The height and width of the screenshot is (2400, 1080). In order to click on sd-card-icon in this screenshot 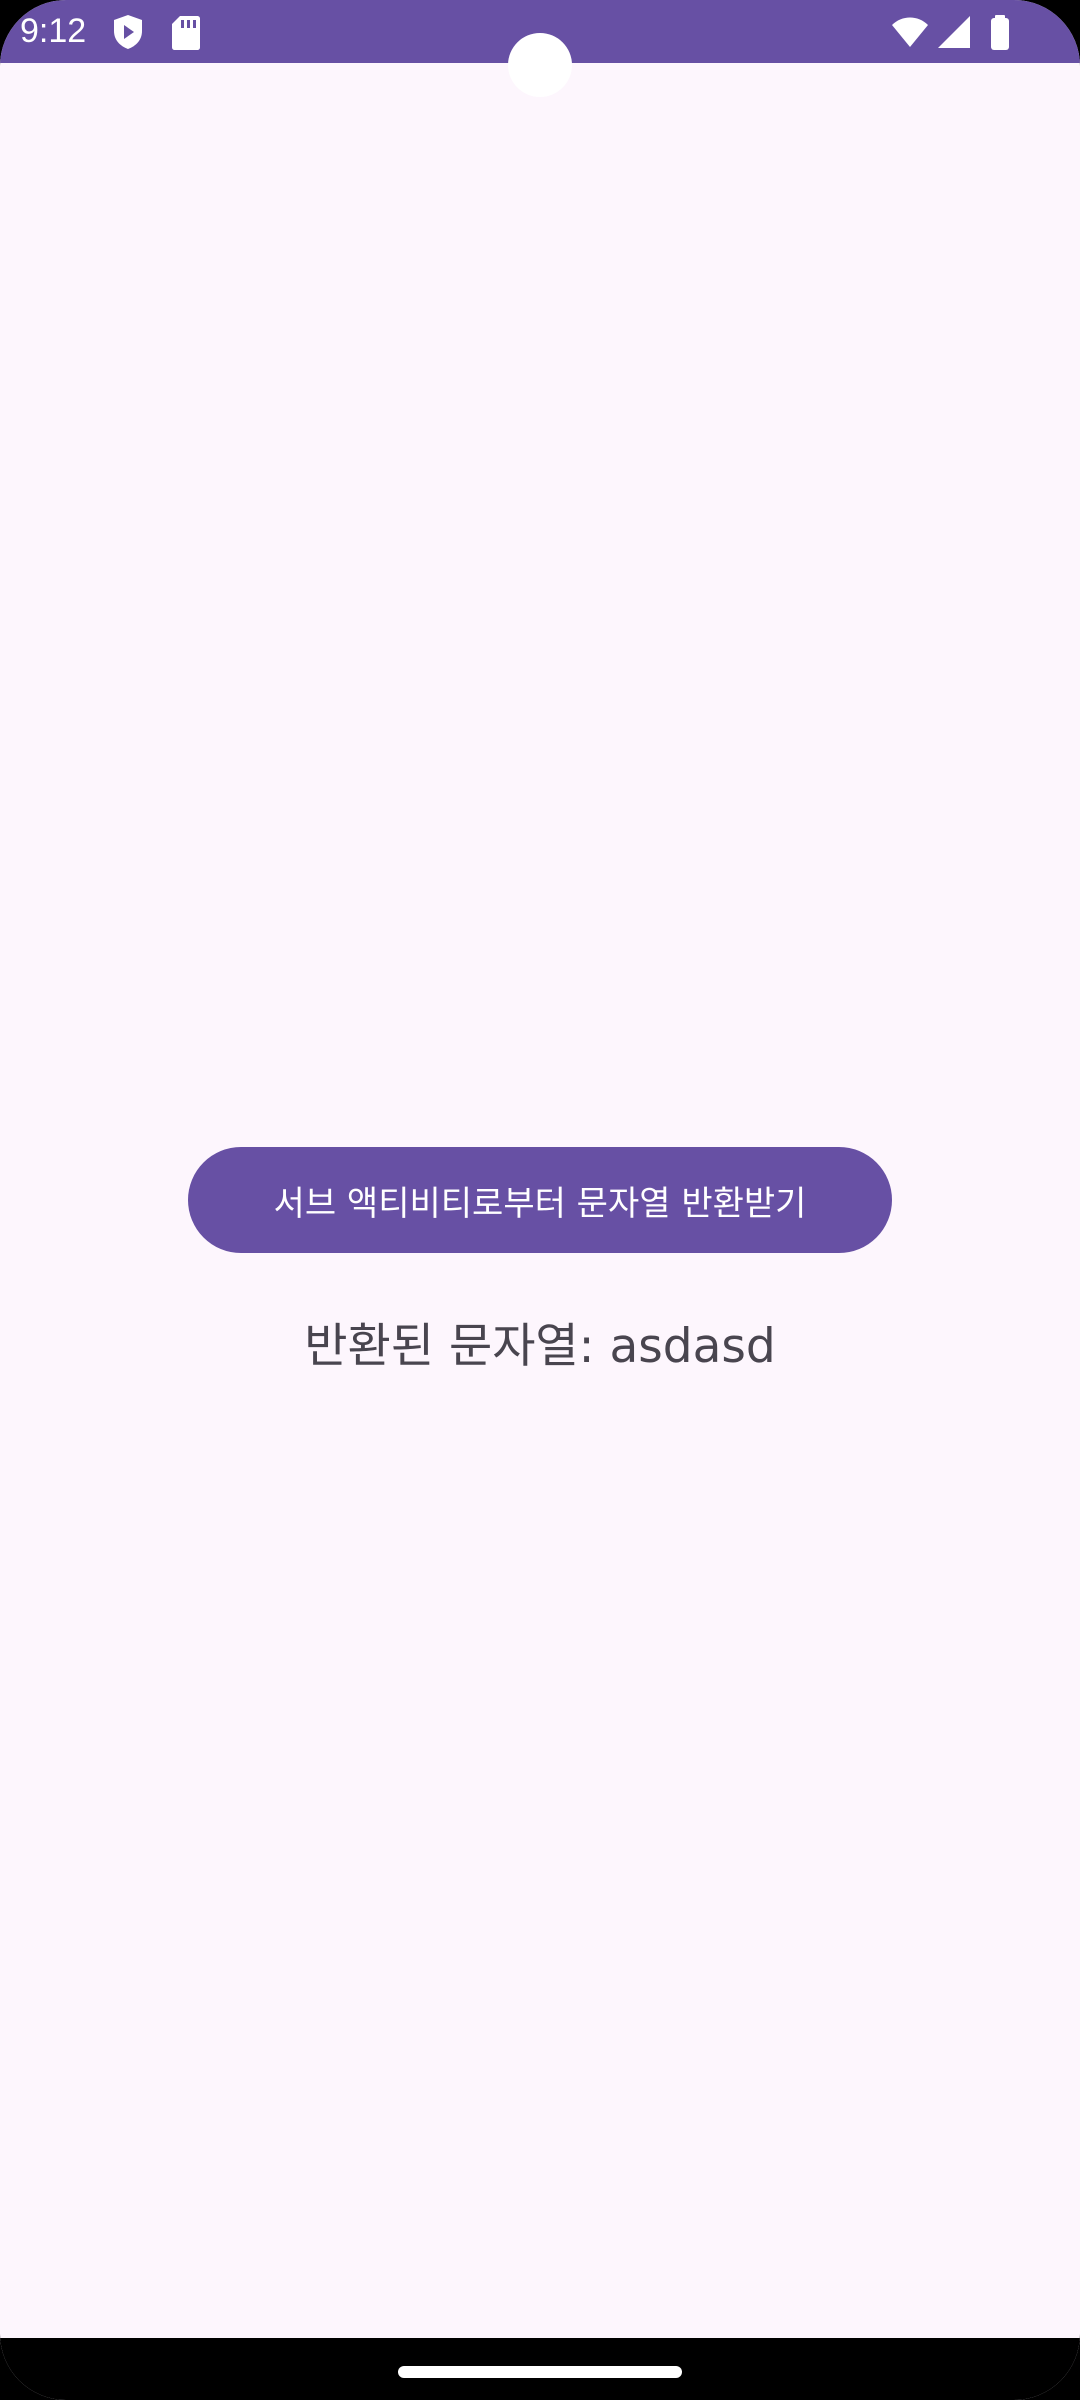, I will do `click(186, 32)`.